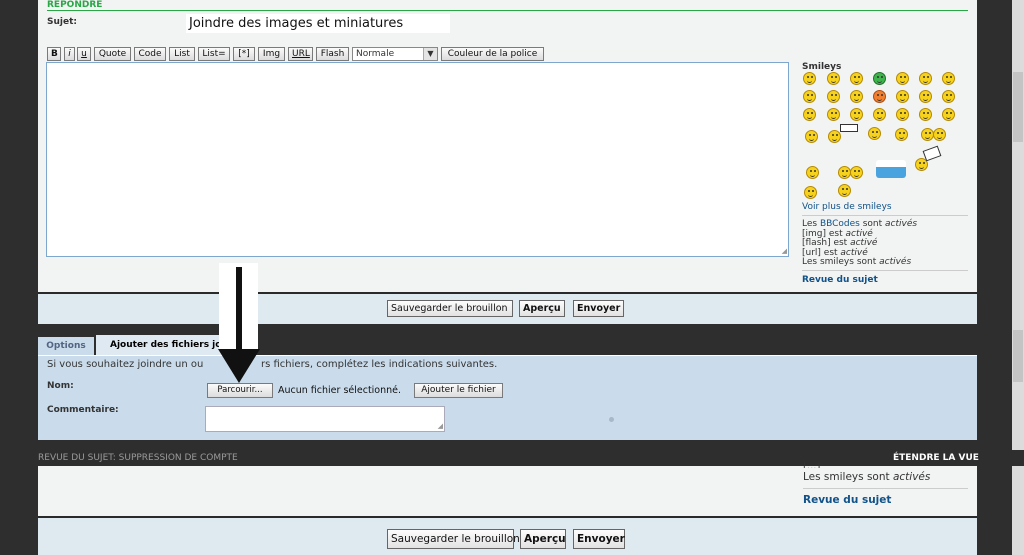 The image size is (1024, 555). What do you see at coordinates (62, 22) in the screenshot?
I see `subject-label: Sujet:` at bounding box center [62, 22].